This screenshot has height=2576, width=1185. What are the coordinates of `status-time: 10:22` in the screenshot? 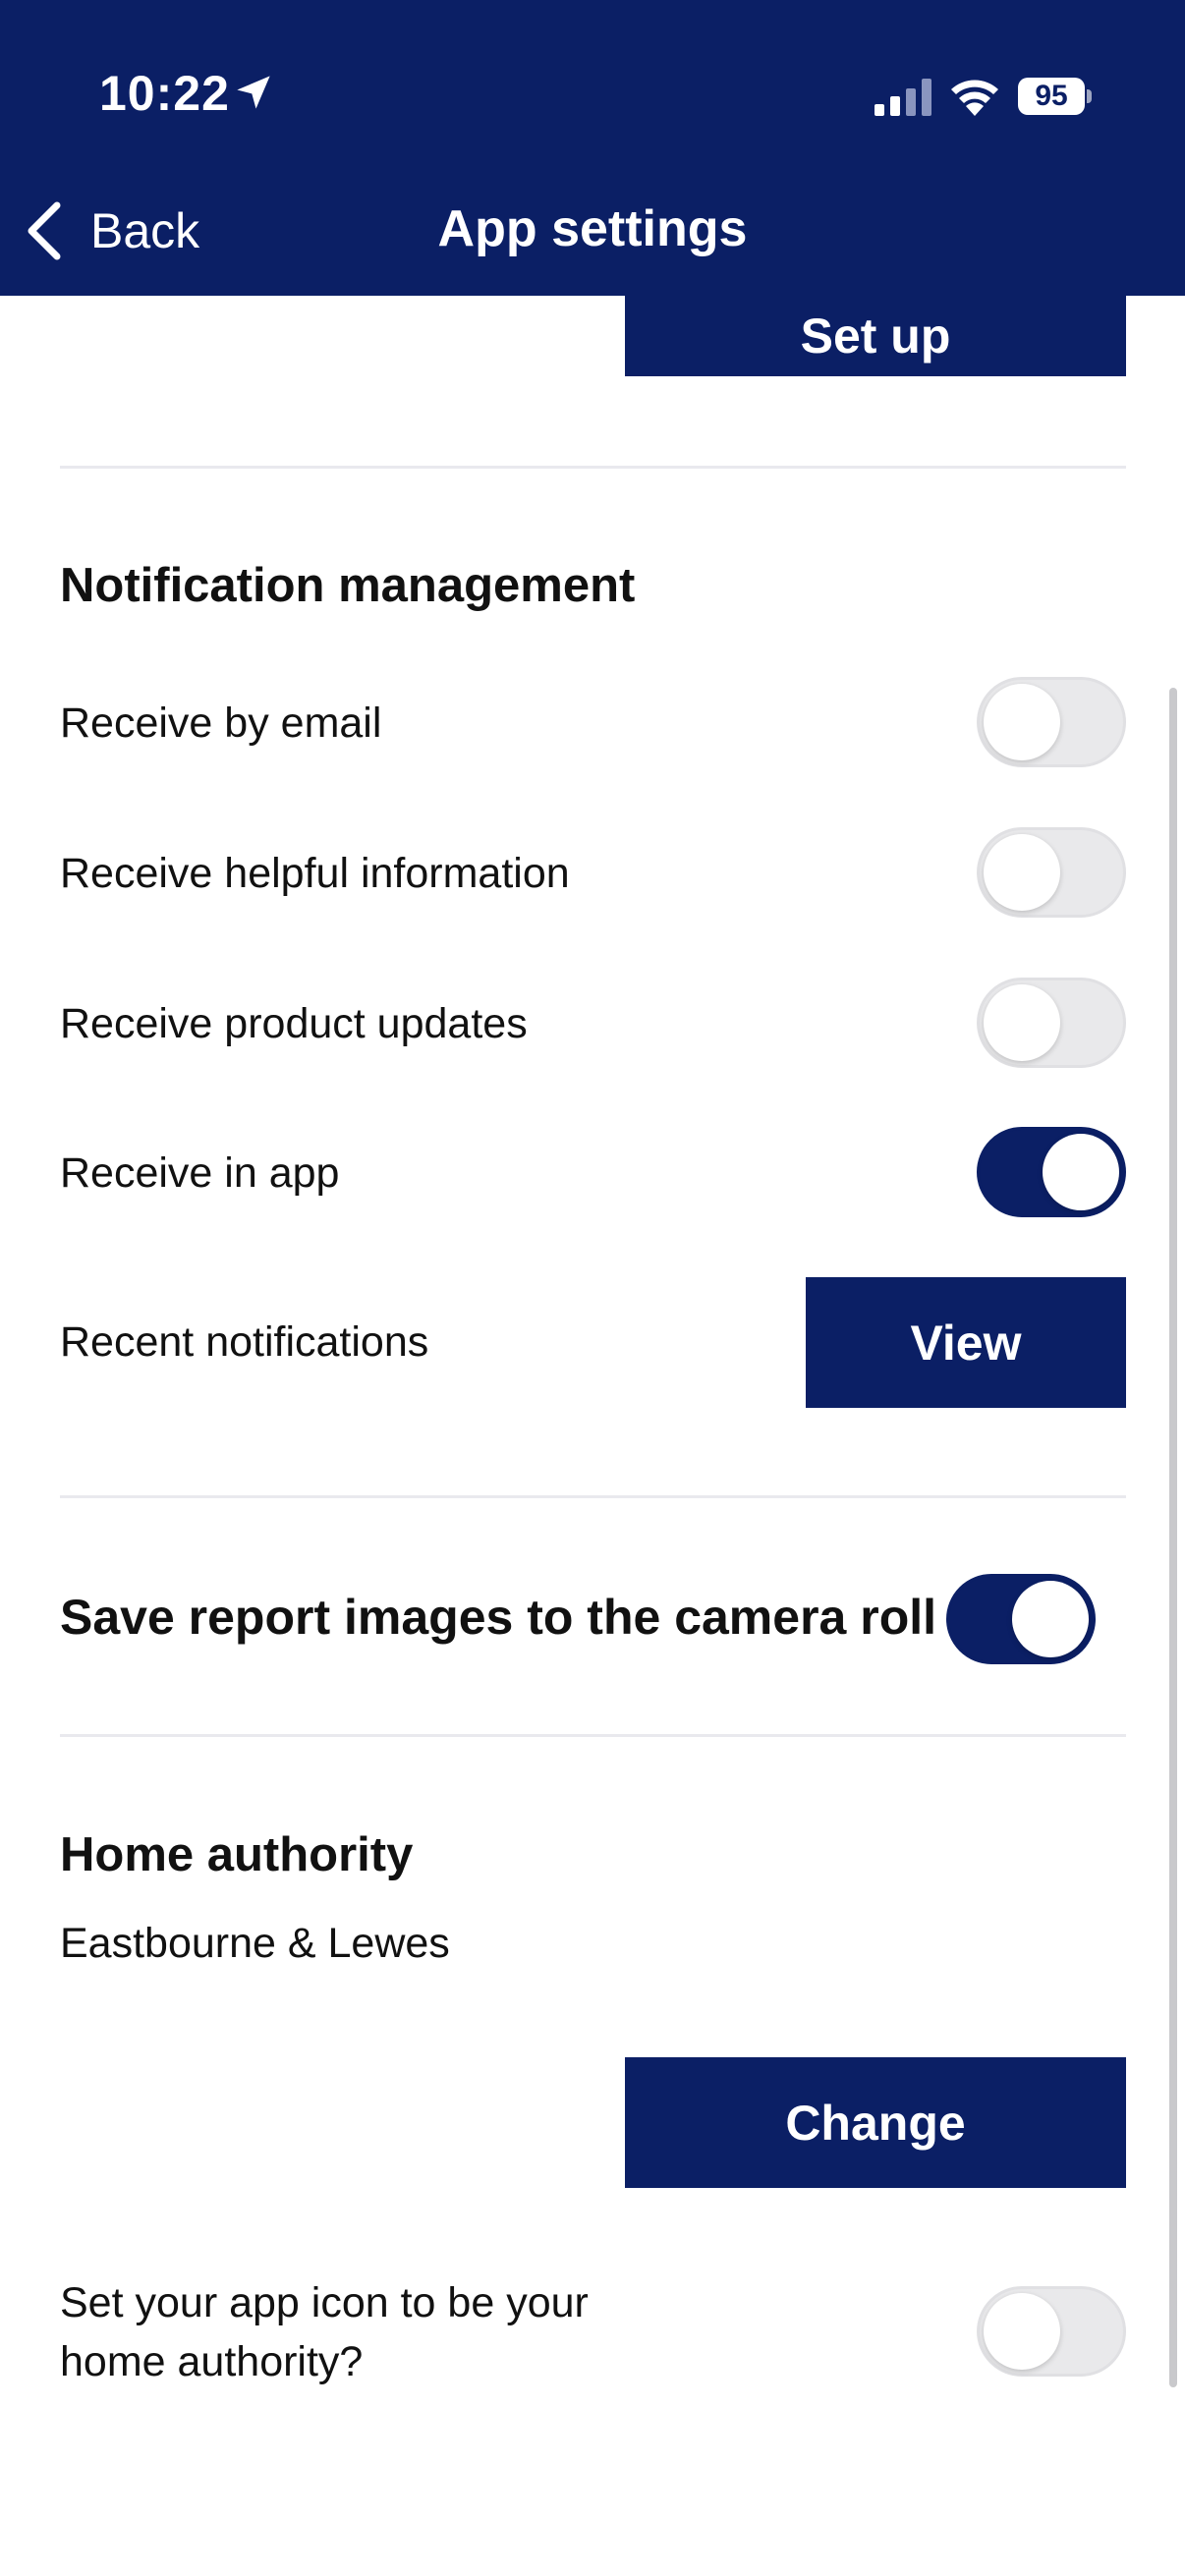 It's located at (165, 93).